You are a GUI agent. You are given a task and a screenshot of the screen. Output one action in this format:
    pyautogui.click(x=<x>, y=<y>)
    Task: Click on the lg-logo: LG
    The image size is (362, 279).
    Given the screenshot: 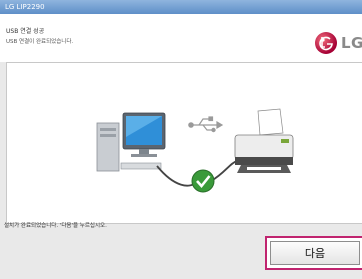 What is the action you would take?
    pyautogui.click(x=338, y=45)
    